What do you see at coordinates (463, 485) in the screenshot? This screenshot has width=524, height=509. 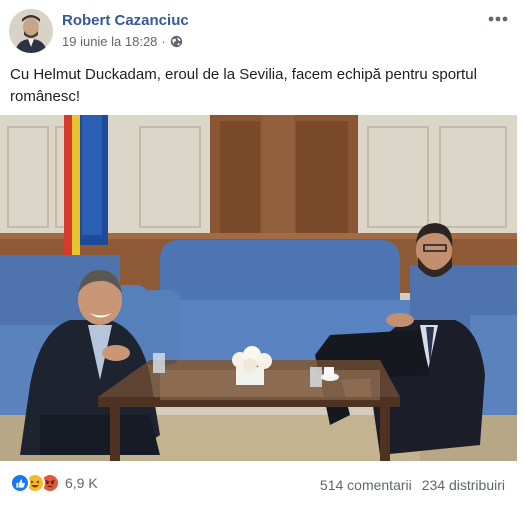 I see `shares-count: 234 distribuiri` at bounding box center [463, 485].